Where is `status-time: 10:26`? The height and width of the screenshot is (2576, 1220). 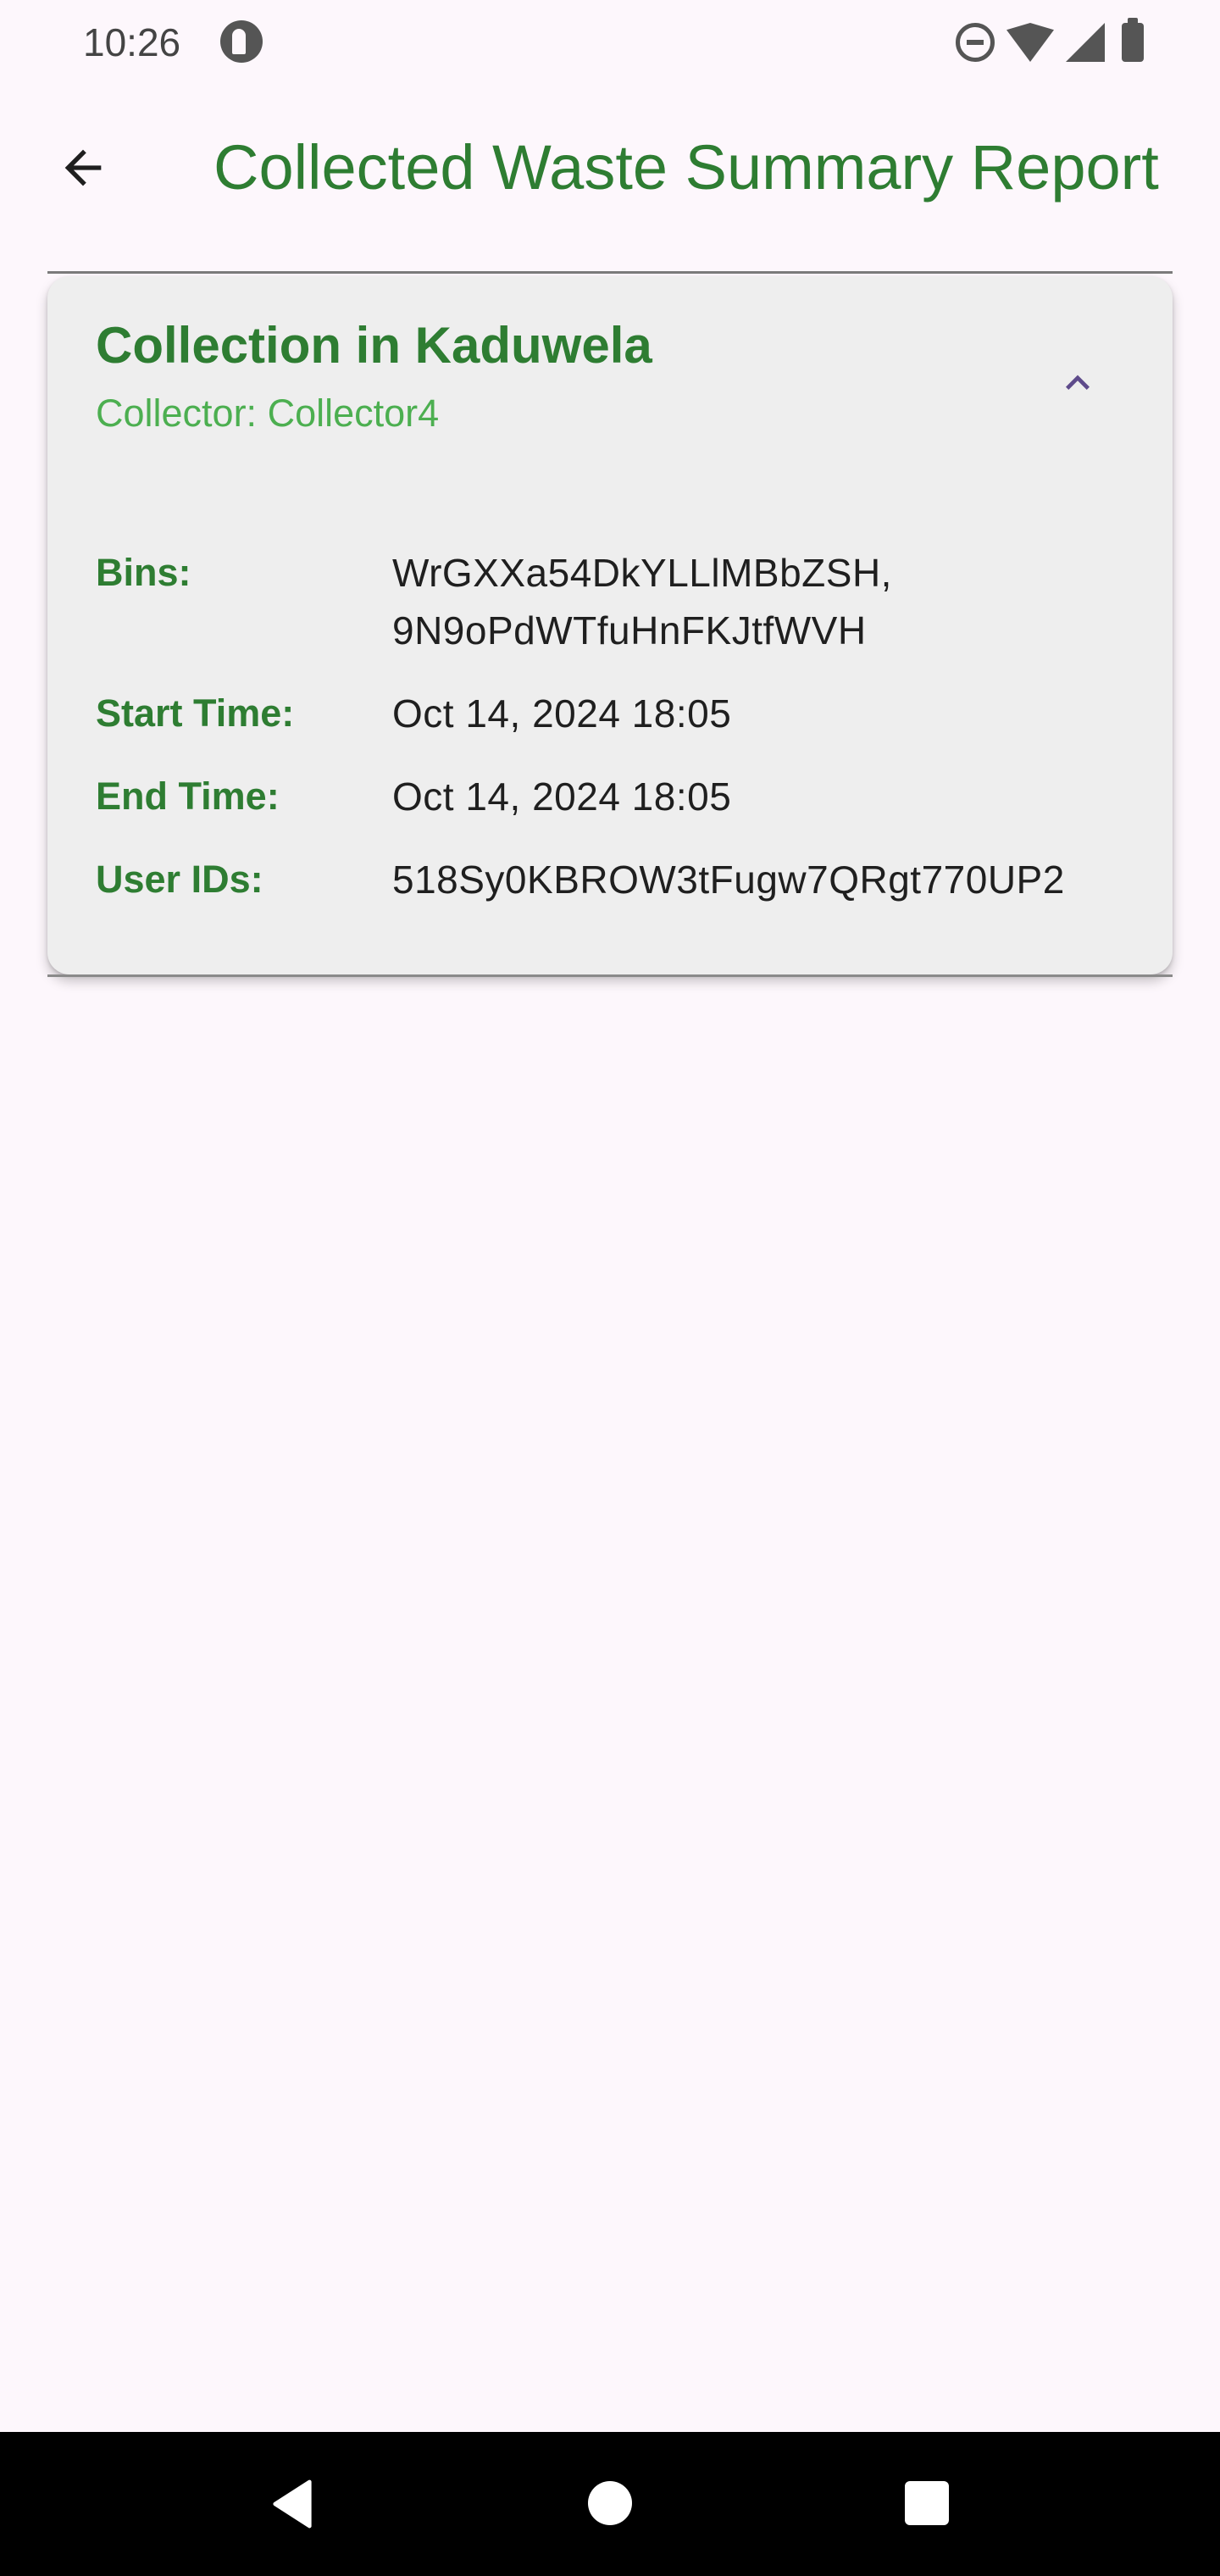
status-time: 10:26 is located at coordinates (132, 42).